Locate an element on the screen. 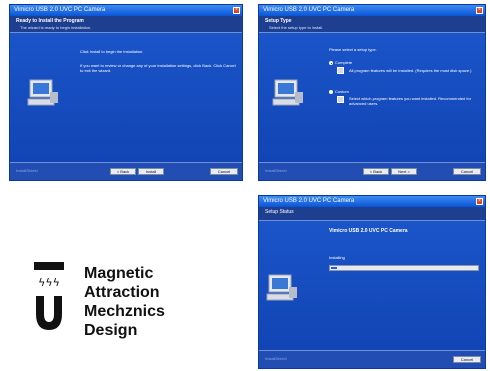 The image size is (490, 371). next-button: Next > is located at coordinates (404, 171).